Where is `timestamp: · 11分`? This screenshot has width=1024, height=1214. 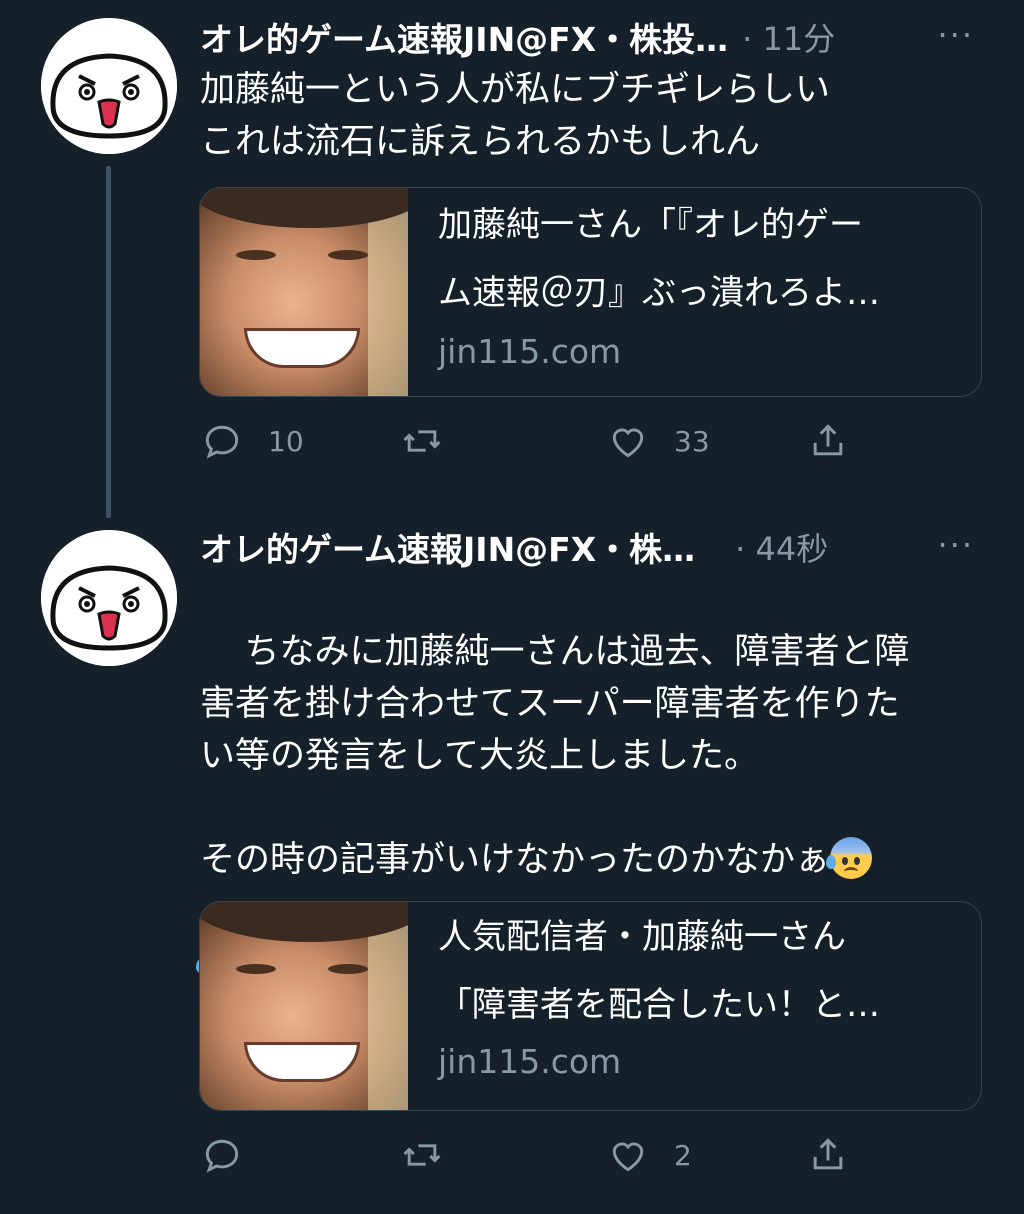
timestamp: · 11分 is located at coordinates (788, 37).